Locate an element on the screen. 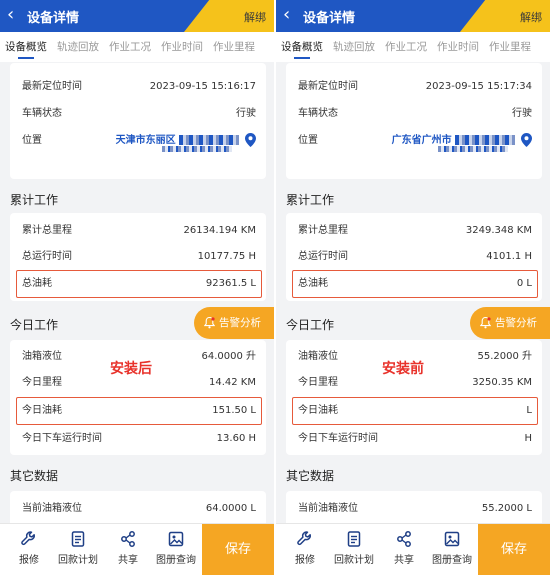 This screenshot has height=575, width=550. current-tank-level-value: 55.2000 L is located at coordinates (506, 508).